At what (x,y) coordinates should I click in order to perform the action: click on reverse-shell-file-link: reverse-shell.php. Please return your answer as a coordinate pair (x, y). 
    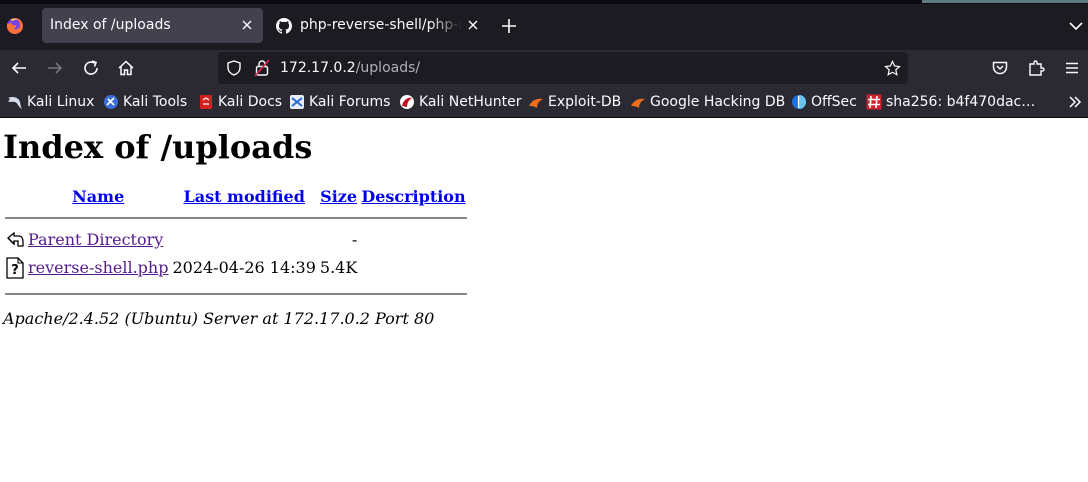
    Looking at the image, I should click on (98, 267).